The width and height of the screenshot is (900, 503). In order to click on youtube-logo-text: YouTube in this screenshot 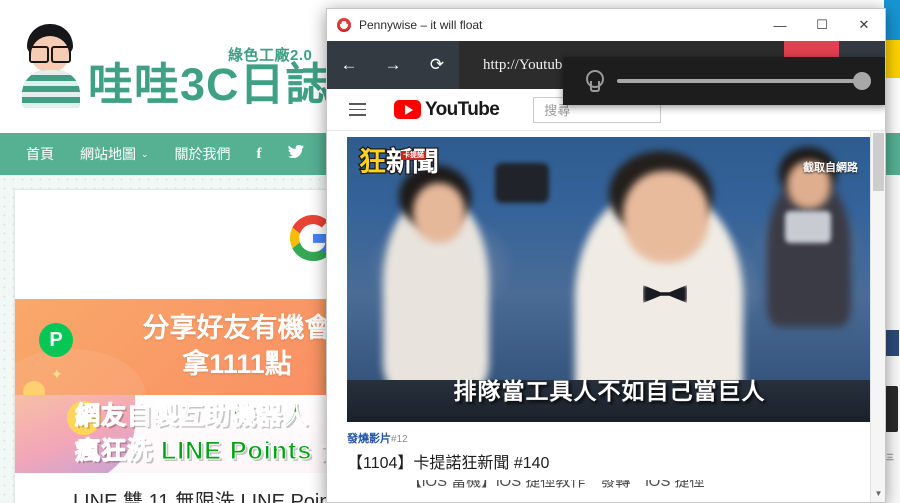, I will do `click(462, 109)`.